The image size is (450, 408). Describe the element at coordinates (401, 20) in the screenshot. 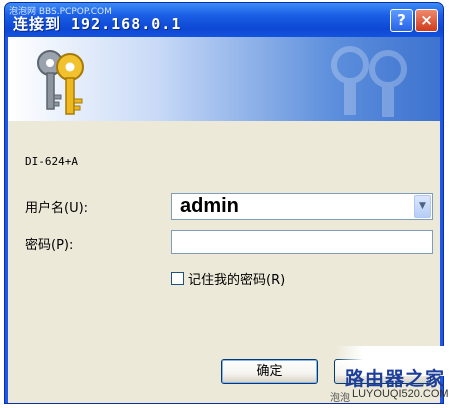

I see `help-button: ?` at that location.